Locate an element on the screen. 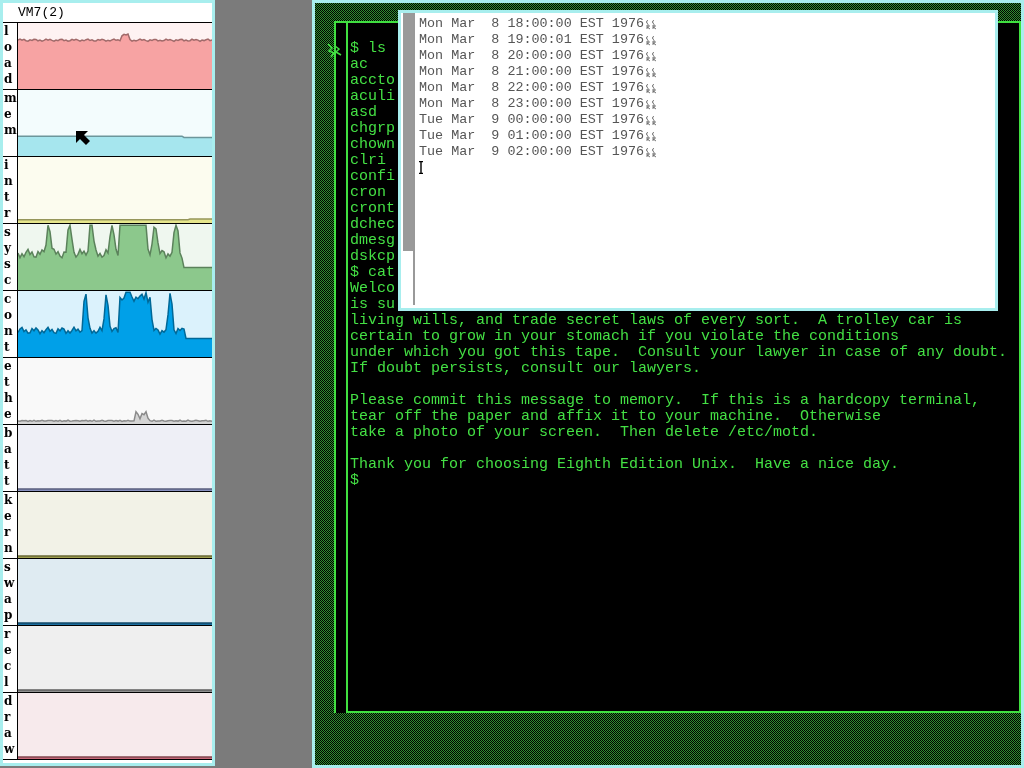 The image size is (1024, 768). terminal-line: aculi is located at coordinates (372, 97).